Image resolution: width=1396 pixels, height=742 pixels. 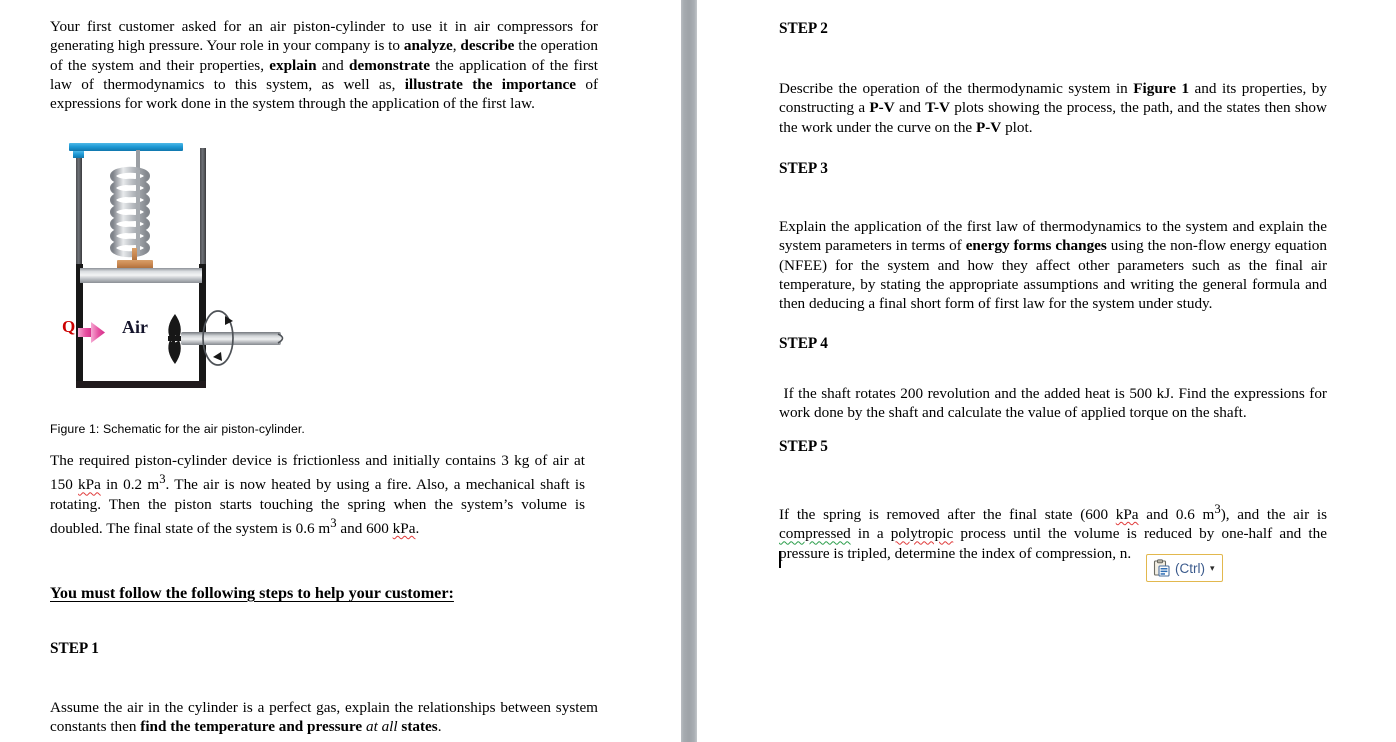 I want to click on cylinder-upper-right-rail, so click(x=203, y=209).